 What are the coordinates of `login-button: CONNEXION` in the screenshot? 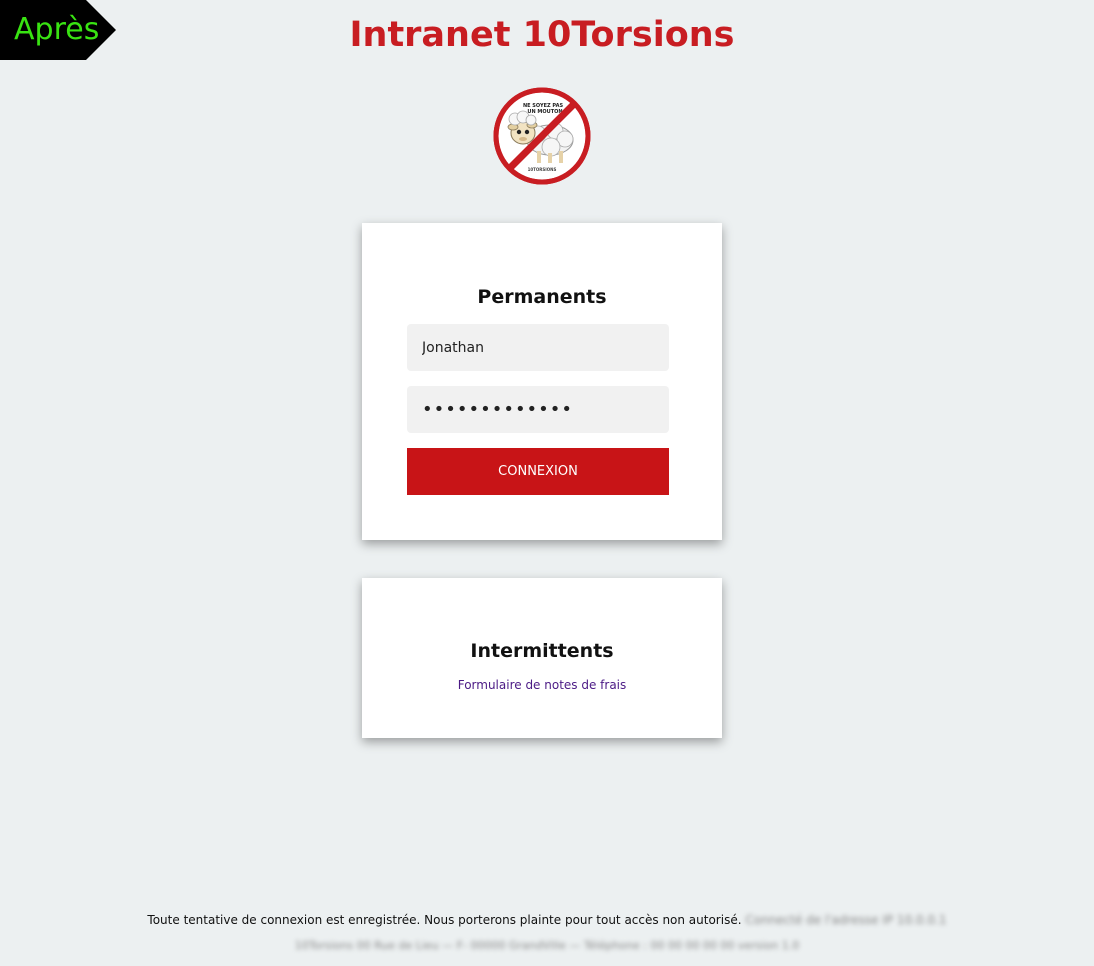 It's located at (538, 471).